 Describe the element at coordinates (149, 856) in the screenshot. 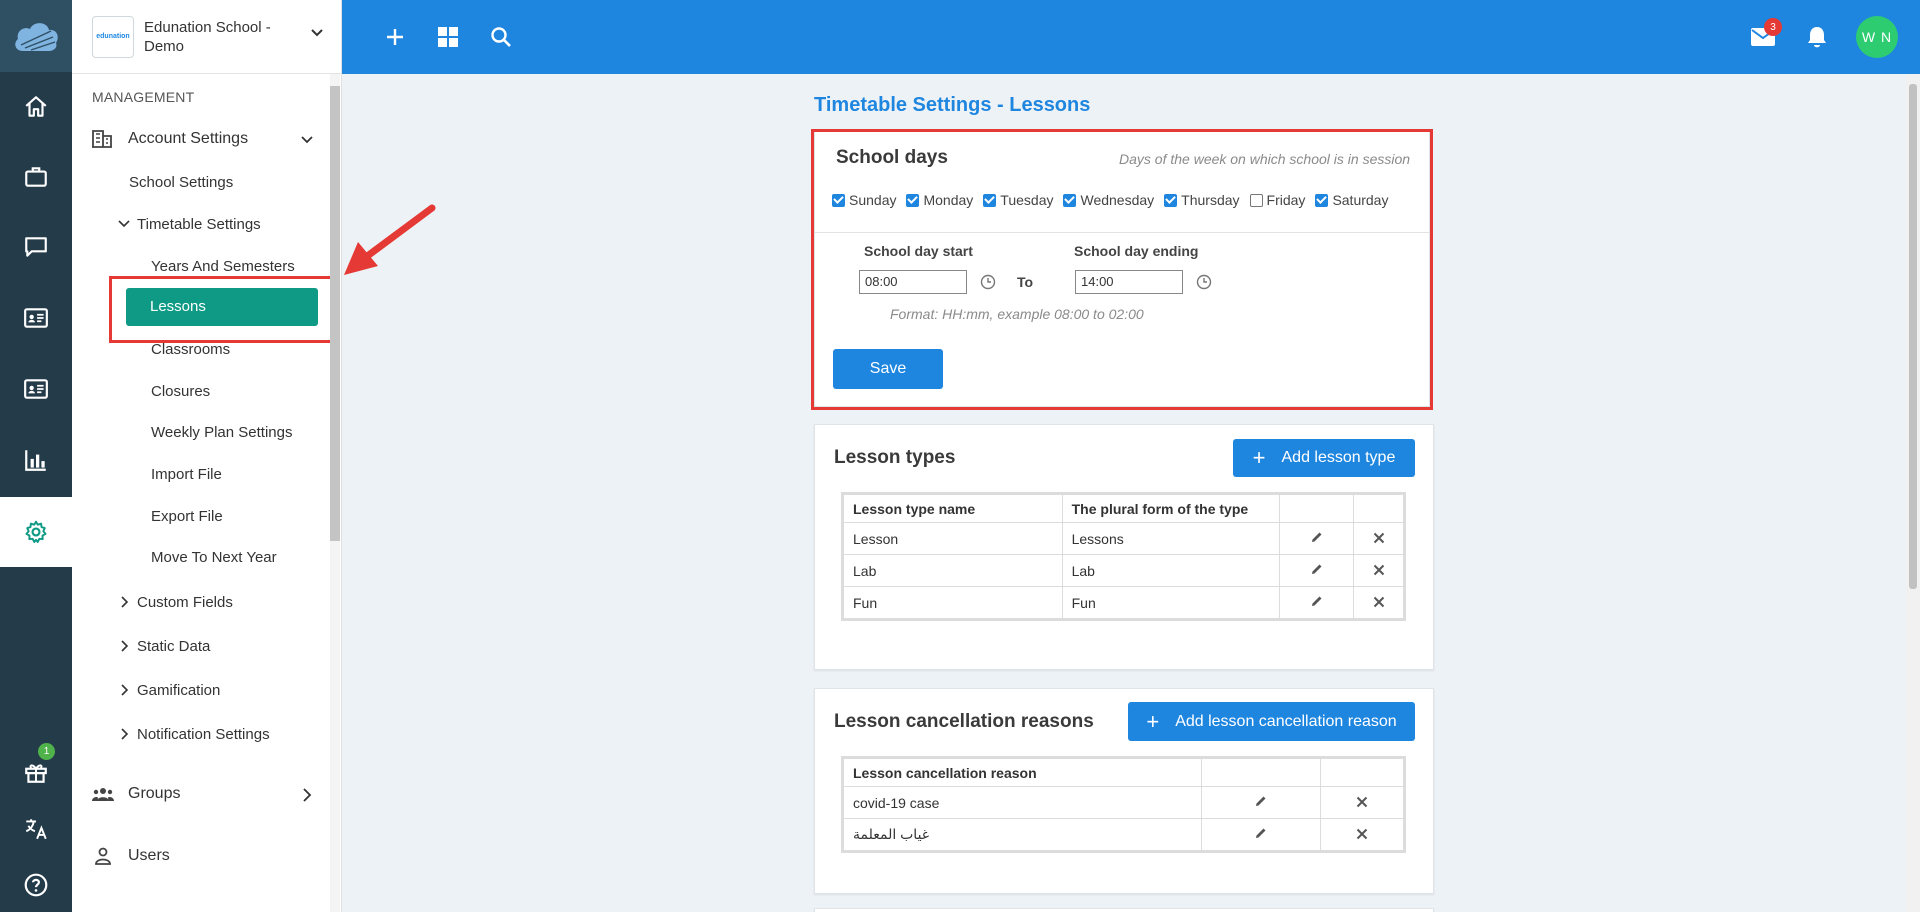

I see `sidebar-item-users: Users` at that location.